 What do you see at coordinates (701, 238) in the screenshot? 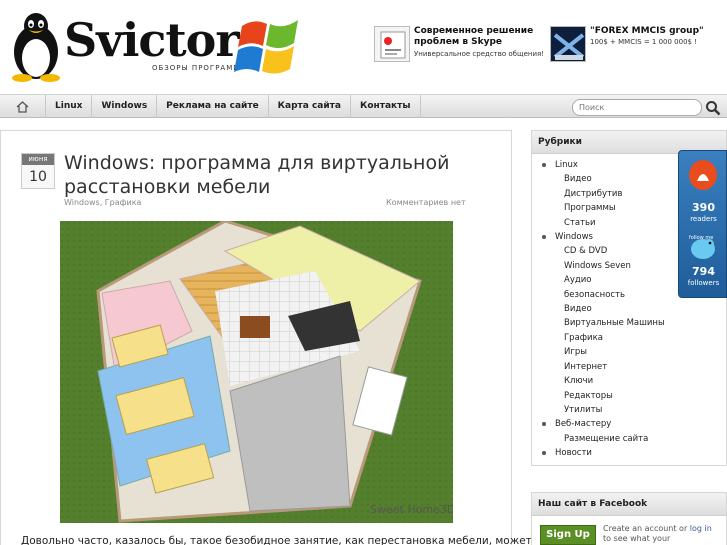
I see `svg-text: follow me` at bounding box center [701, 238].